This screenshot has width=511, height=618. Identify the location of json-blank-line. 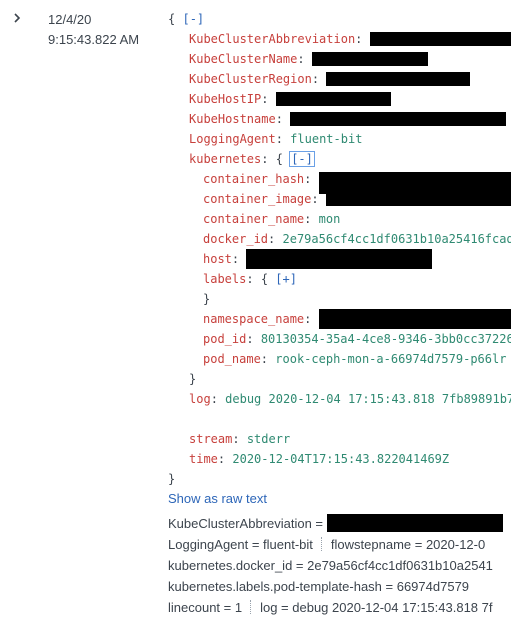
(339, 419).